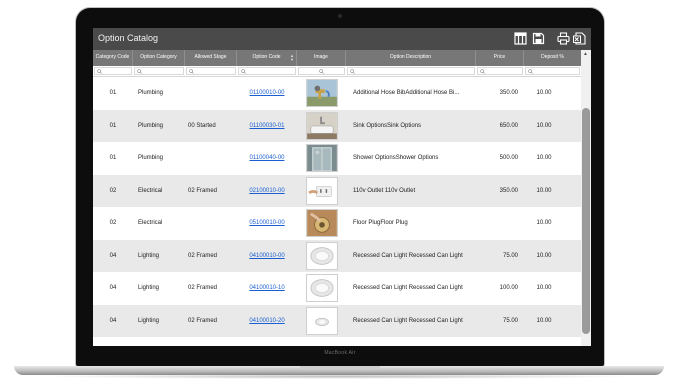 Image resolution: width=676 pixels, height=381 pixels. I want to click on header-category-code: Category Code, so click(113, 58).